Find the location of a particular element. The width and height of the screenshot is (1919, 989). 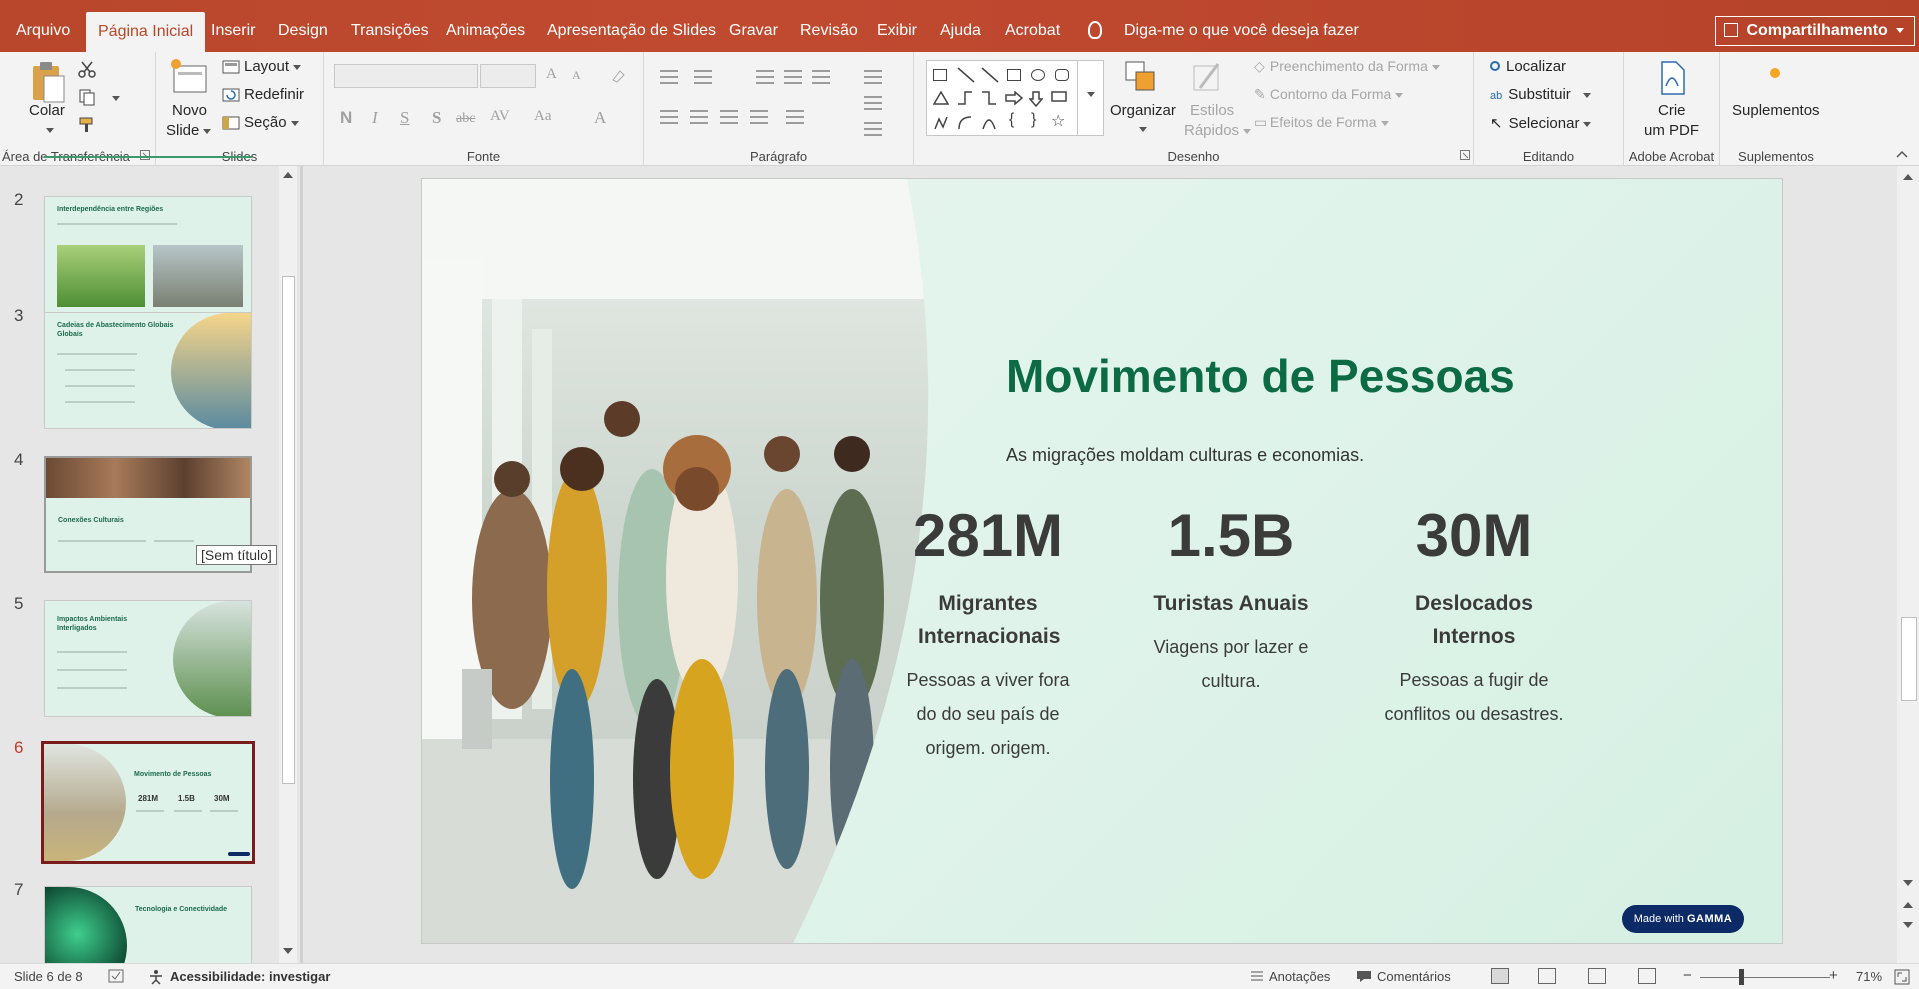

shape-fill-button: ◇ Preenchimento da Forma is located at coordinates (1347, 66).